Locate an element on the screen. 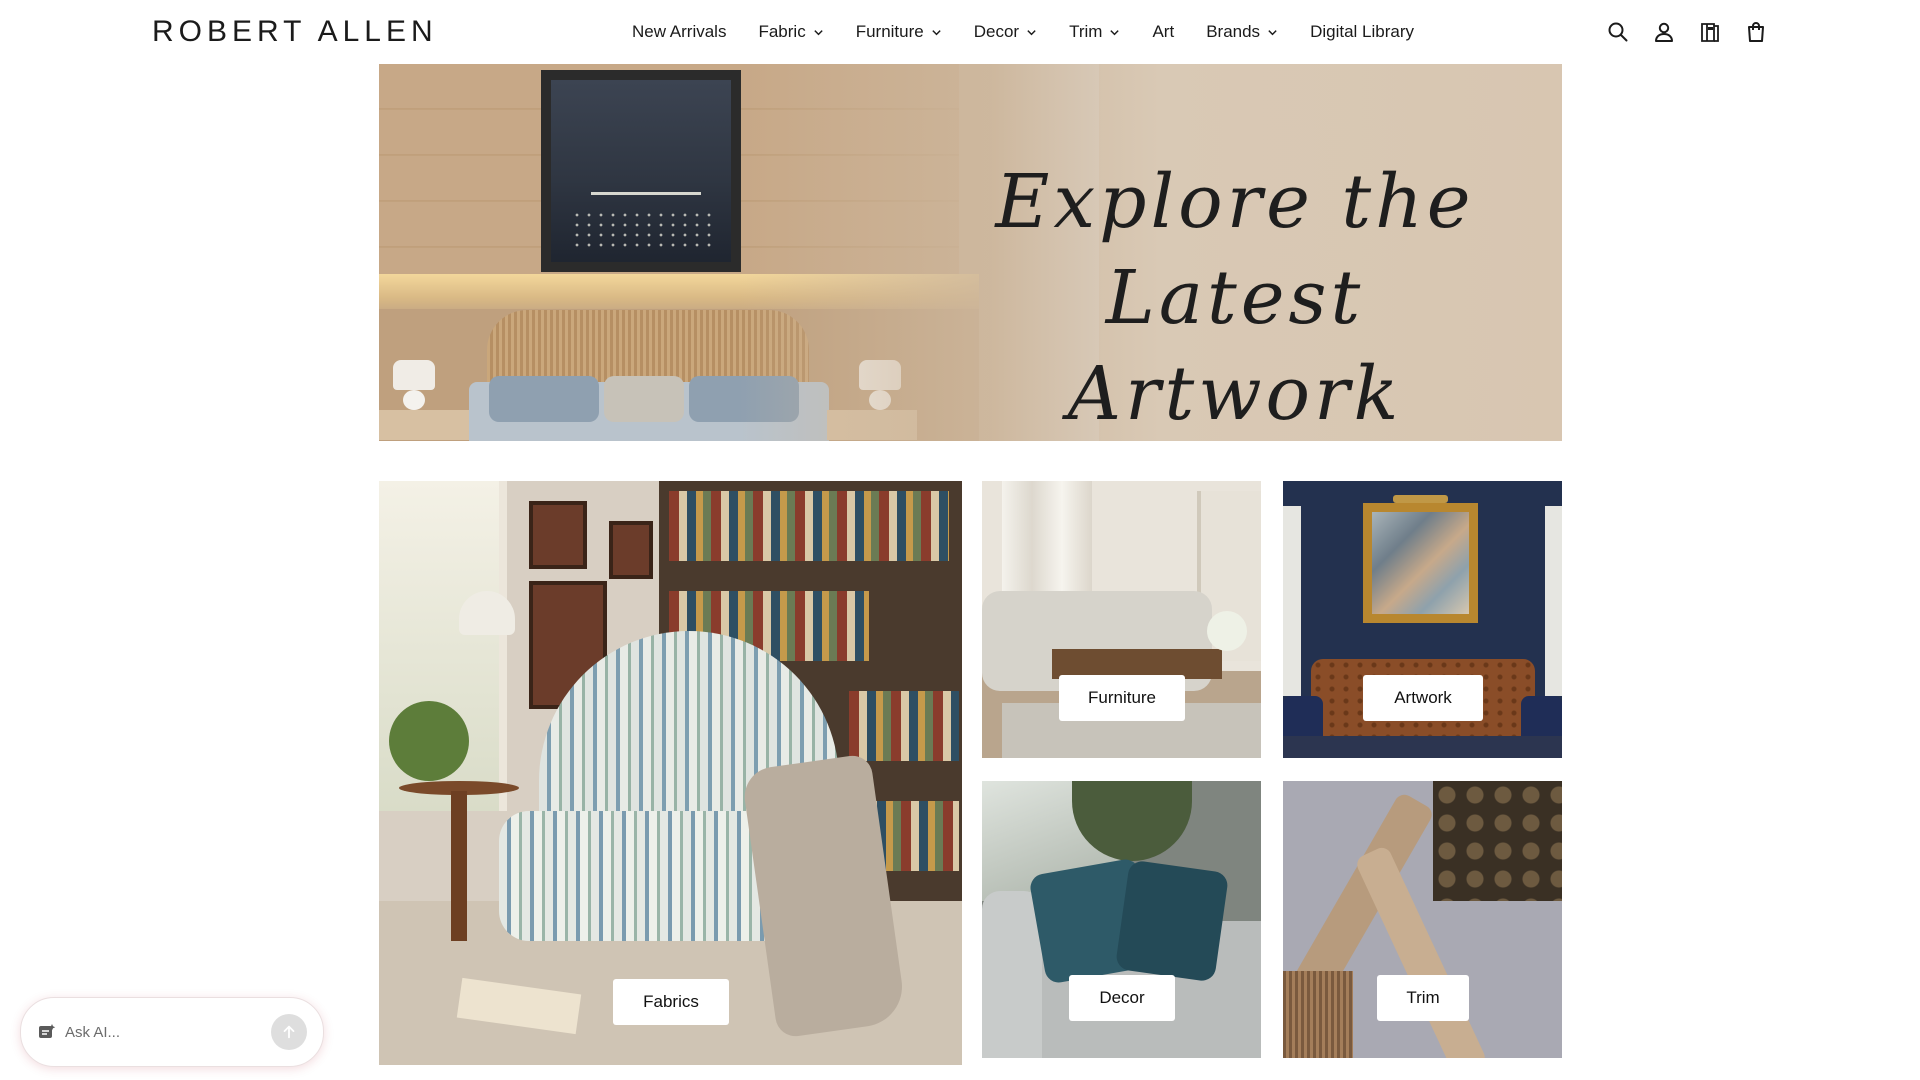  lamp-base is located at coordinates (414, 400).